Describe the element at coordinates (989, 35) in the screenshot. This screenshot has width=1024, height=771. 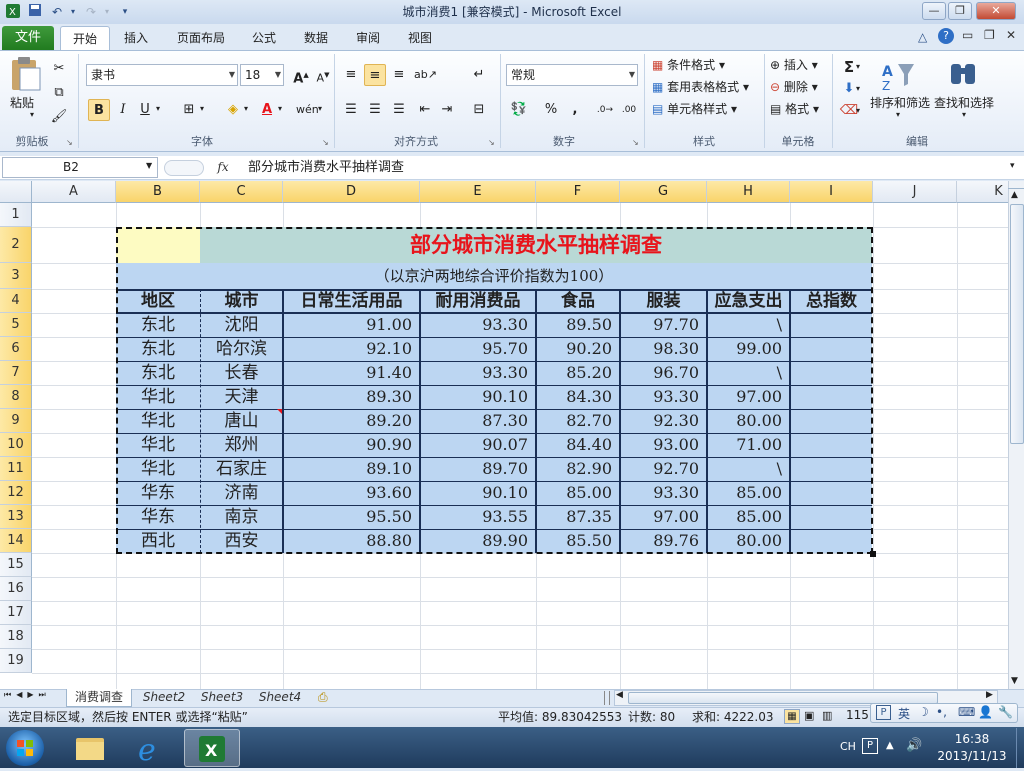
I see `workbook-restore-icon: ❐` at that location.